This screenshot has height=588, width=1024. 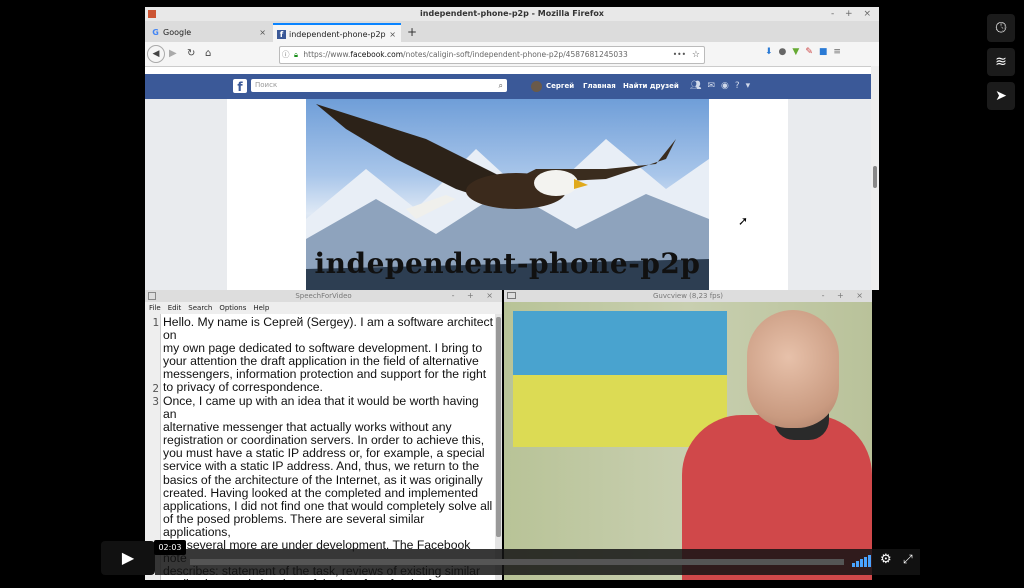 I want to click on facebook-logo: f, so click(x=240, y=86).